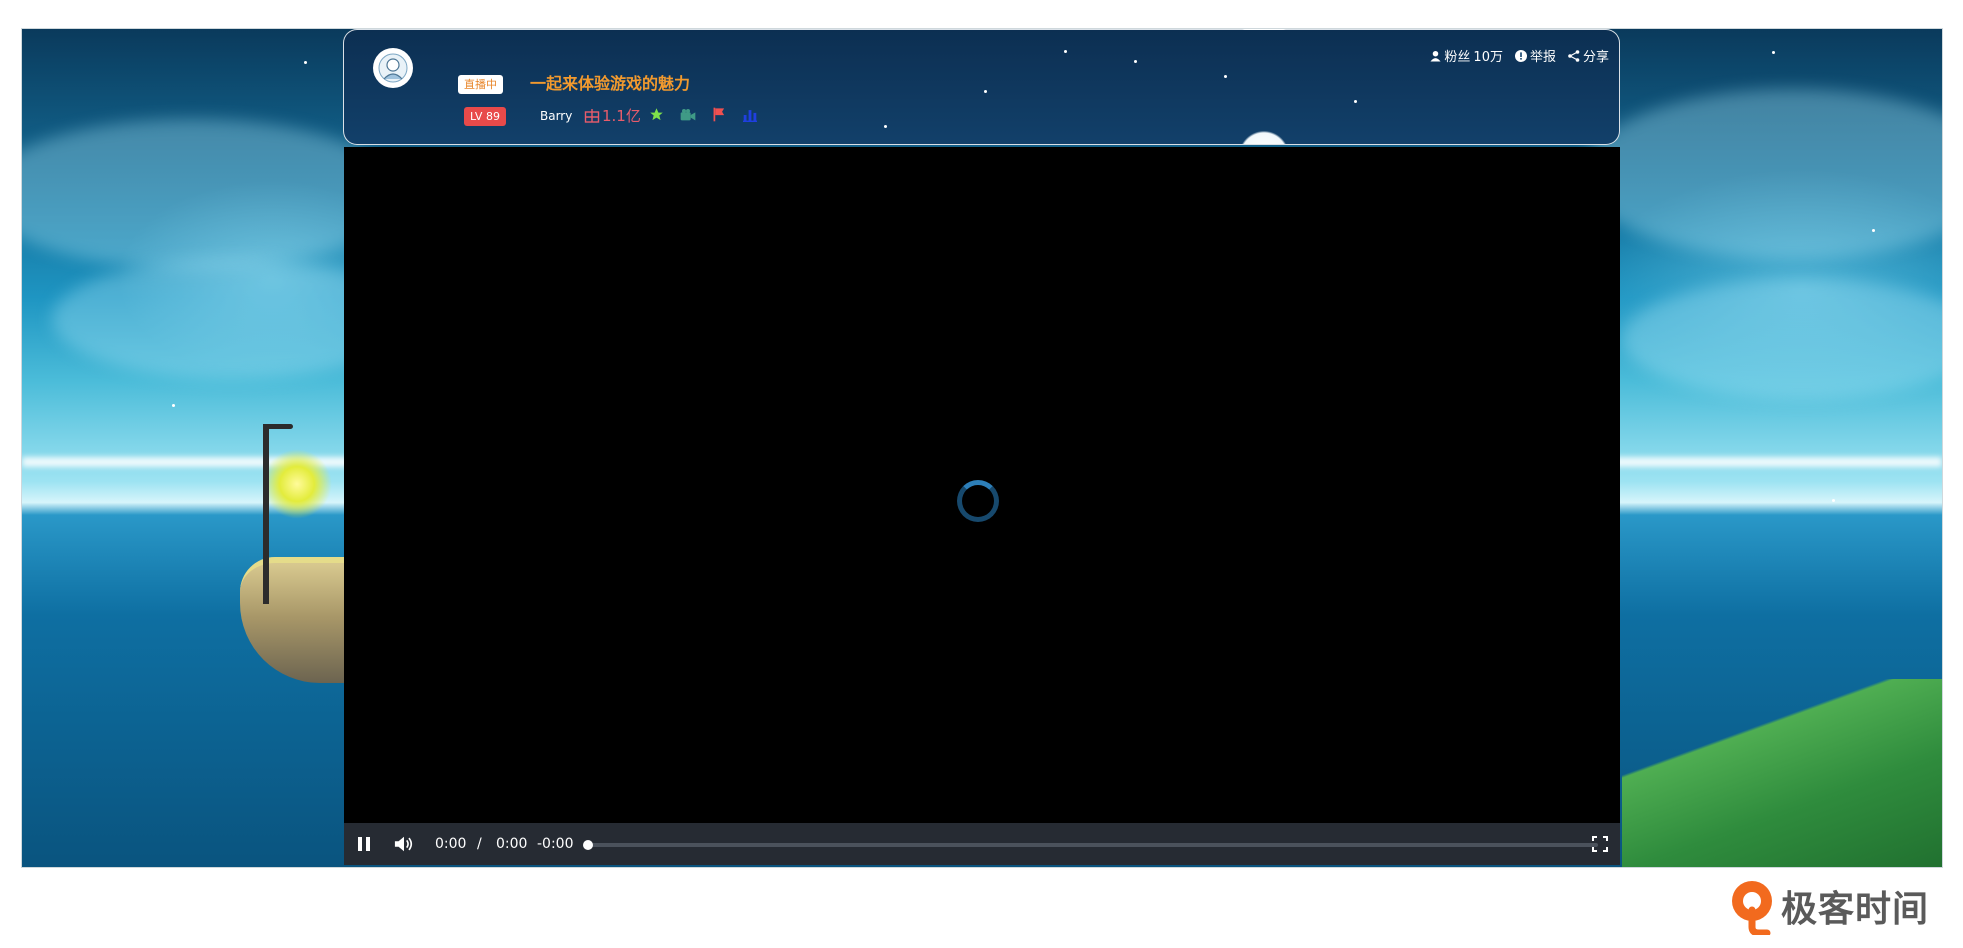  Describe the element at coordinates (556, 116) in the screenshot. I see `streamer-name: Barry` at that location.